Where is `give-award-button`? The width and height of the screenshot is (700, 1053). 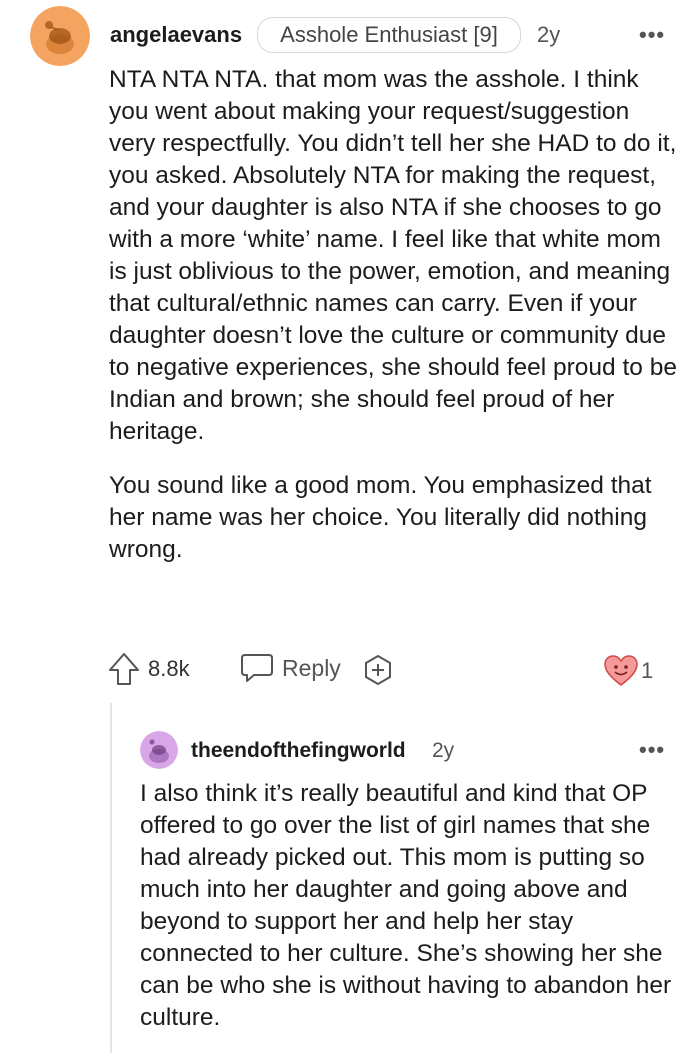
give-award-button is located at coordinates (378, 670).